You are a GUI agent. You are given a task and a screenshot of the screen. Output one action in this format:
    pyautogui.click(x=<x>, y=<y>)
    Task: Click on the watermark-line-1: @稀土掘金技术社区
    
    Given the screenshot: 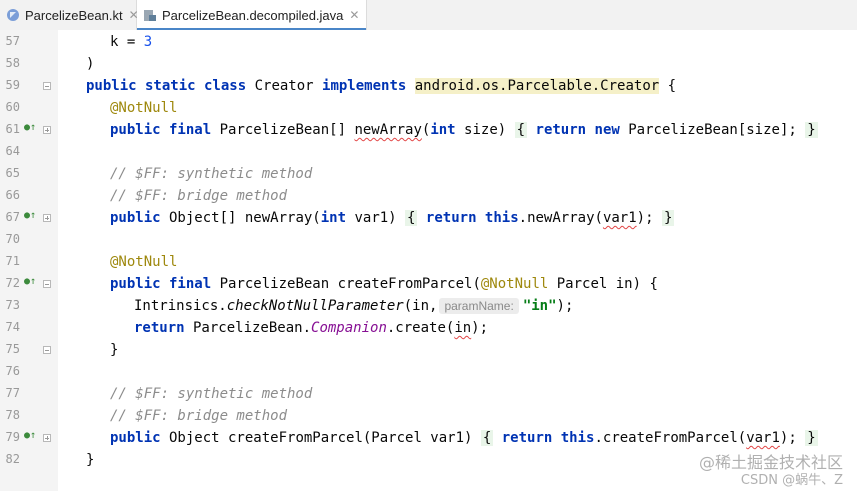 What is the action you would take?
    pyautogui.click(x=770, y=462)
    